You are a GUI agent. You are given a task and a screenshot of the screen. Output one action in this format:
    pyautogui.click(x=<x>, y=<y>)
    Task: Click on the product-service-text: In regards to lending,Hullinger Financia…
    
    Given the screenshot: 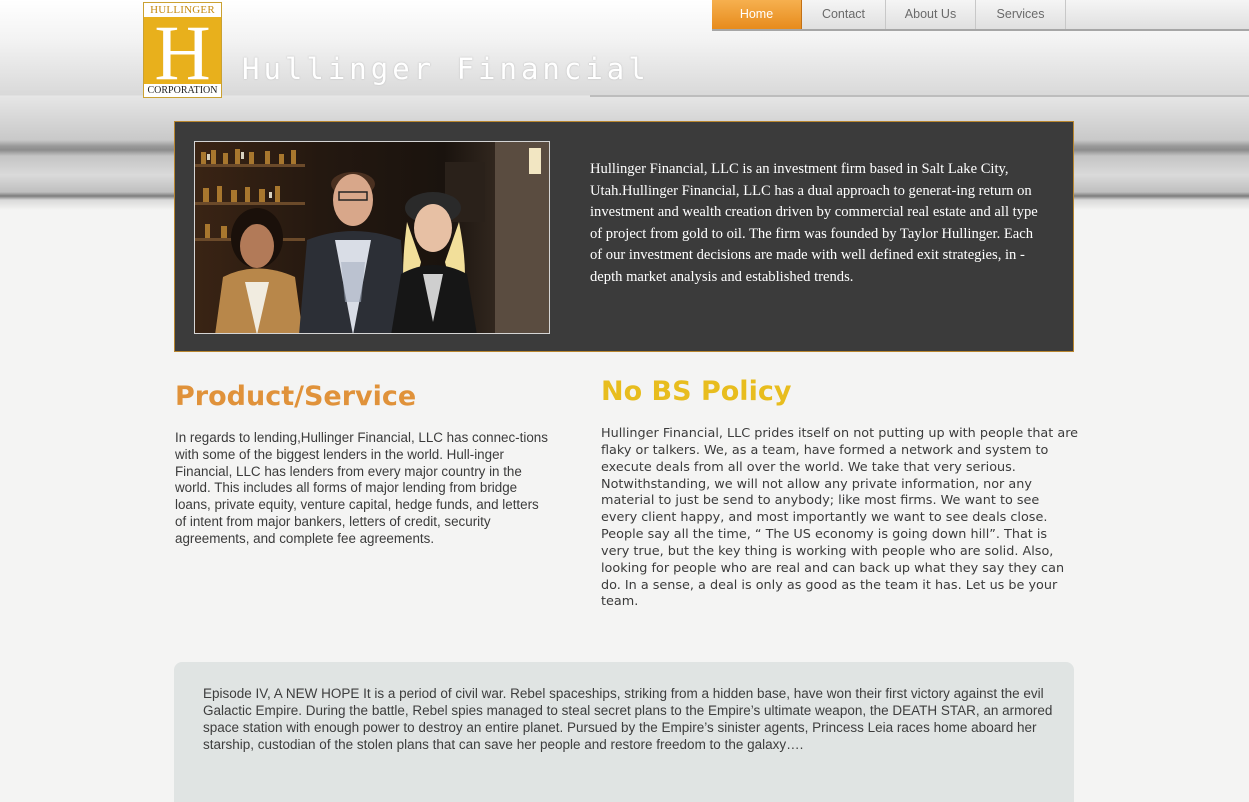 What is the action you would take?
    pyautogui.click(x=361, y=488)
    